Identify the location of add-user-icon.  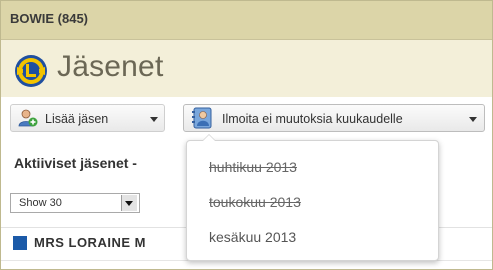
(28, 118).